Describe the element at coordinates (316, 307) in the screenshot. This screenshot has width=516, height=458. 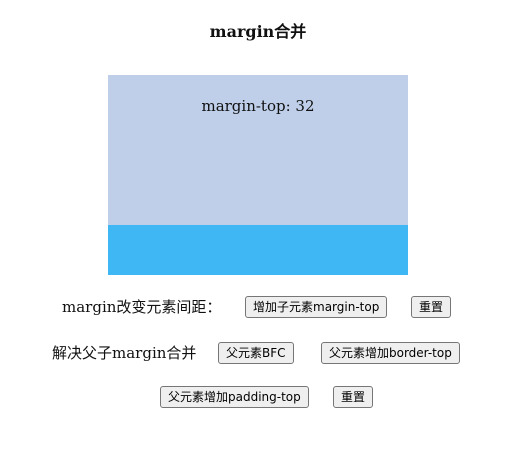
I see `add-child-margin-top-button: 增加子元素margin-top` at that location.